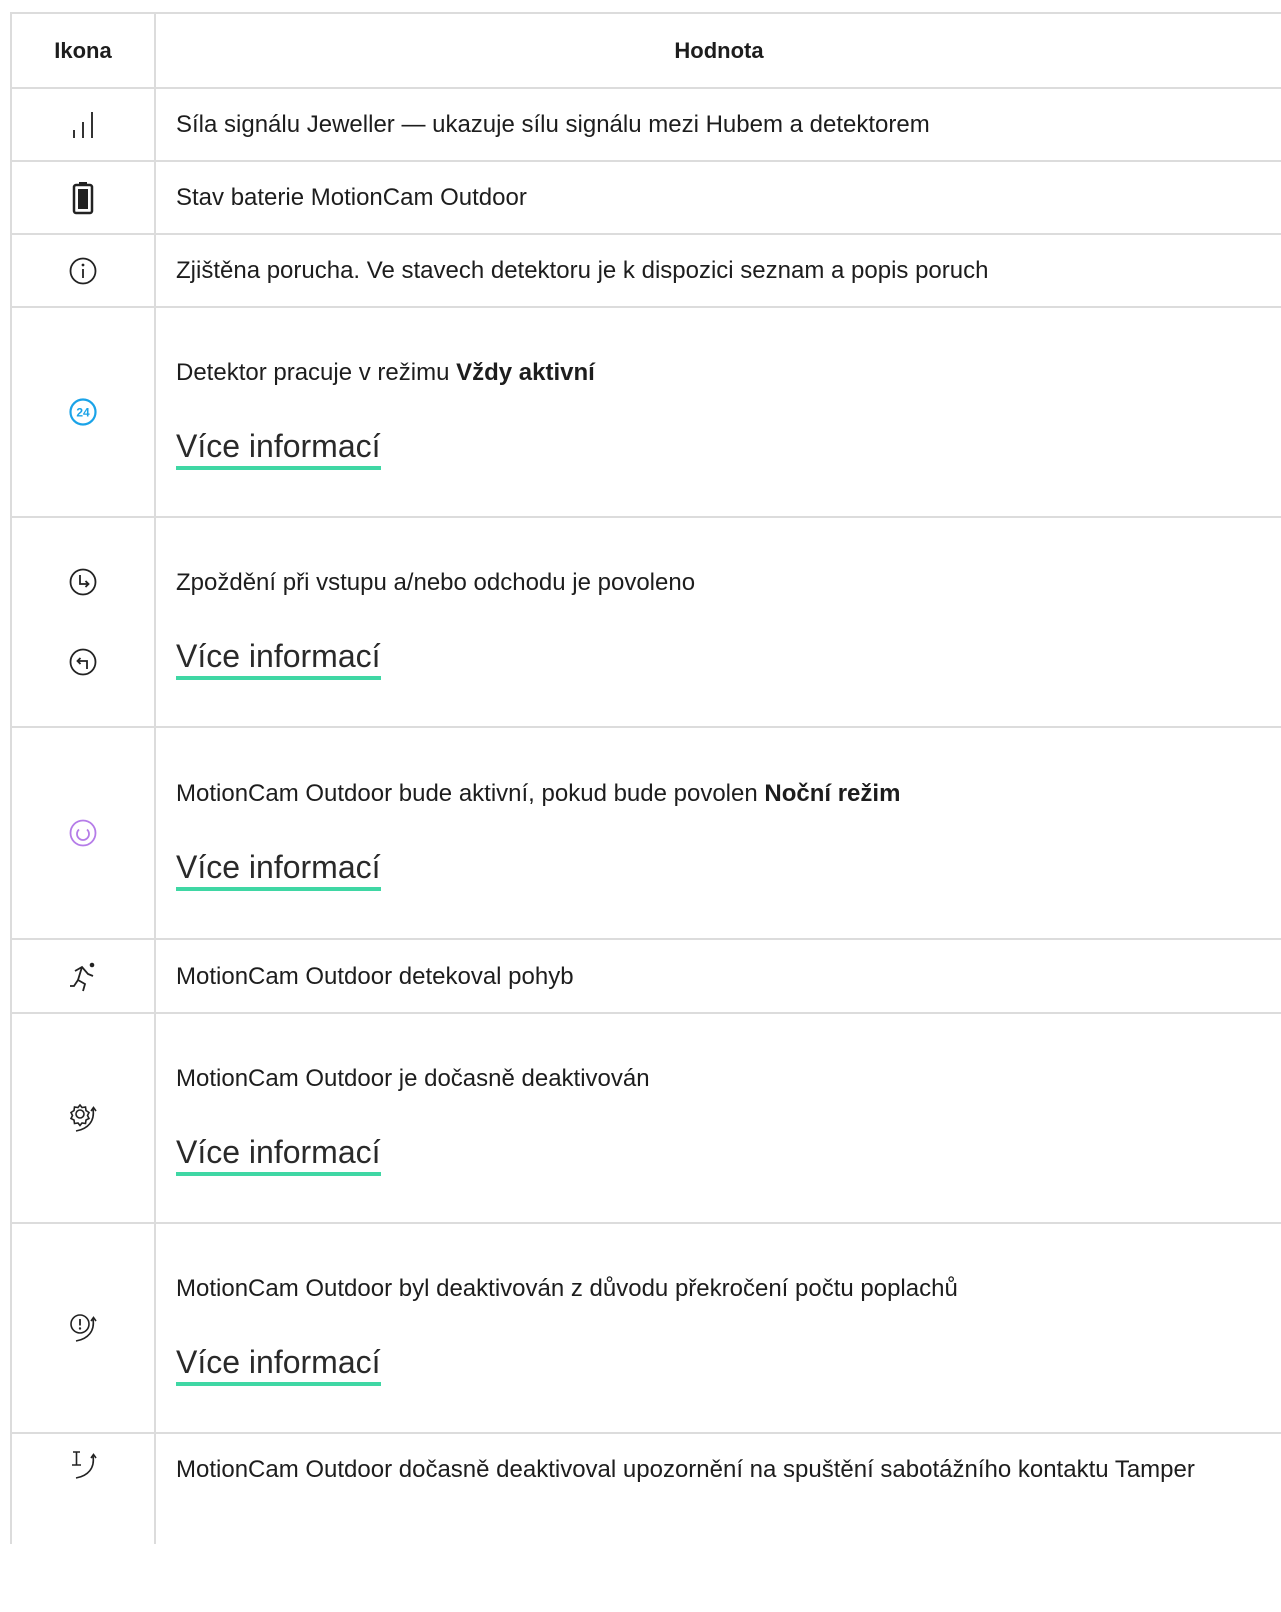  I want to click on info-icon, so click(83, 270).